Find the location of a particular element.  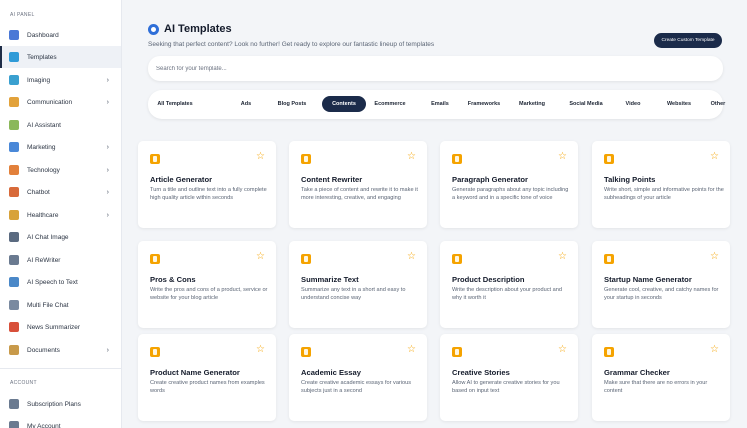

page-title: AI Templates is located at coordinates (198, 29).